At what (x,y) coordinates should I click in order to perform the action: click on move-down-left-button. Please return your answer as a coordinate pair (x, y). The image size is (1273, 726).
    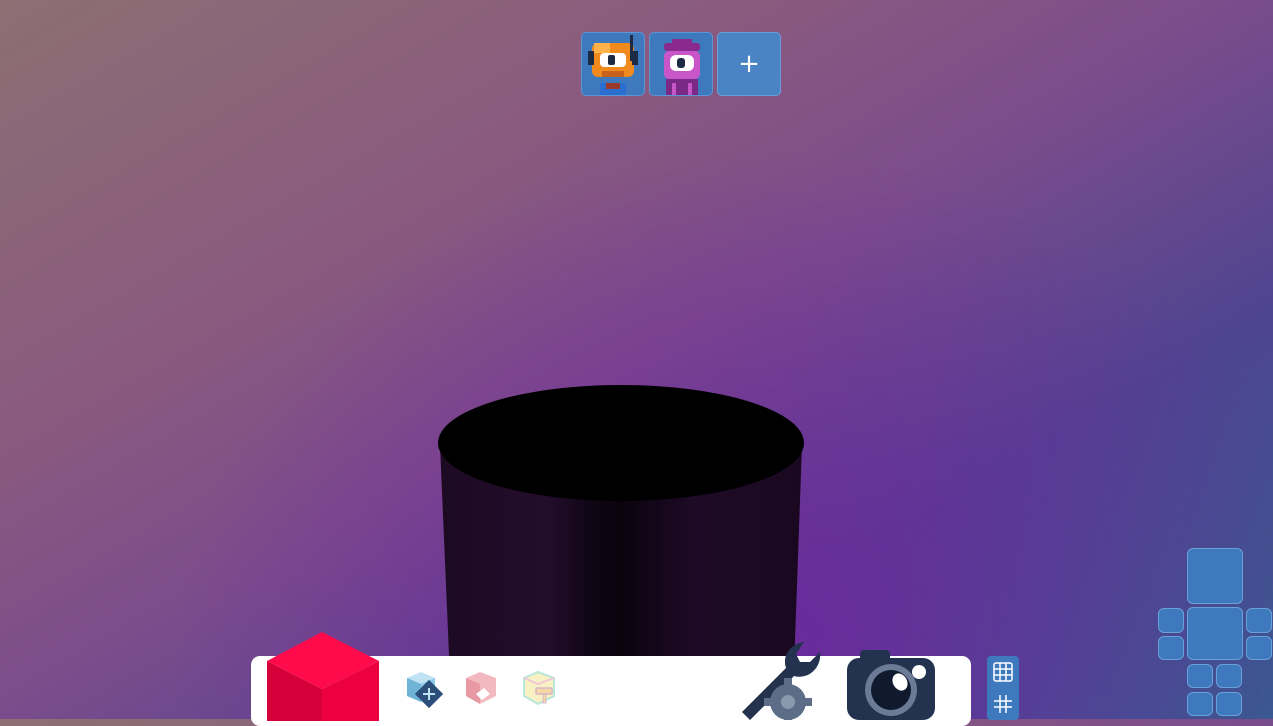
    Looking at the image, I should click on (1200, 676).